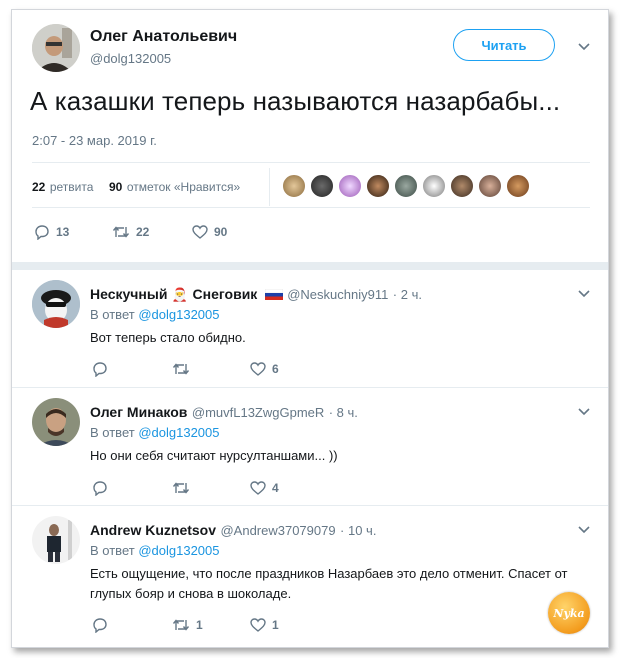 This screenshot has height=658, width=621. I want to click on santa-emoji: 🎅, so click(180, 294).